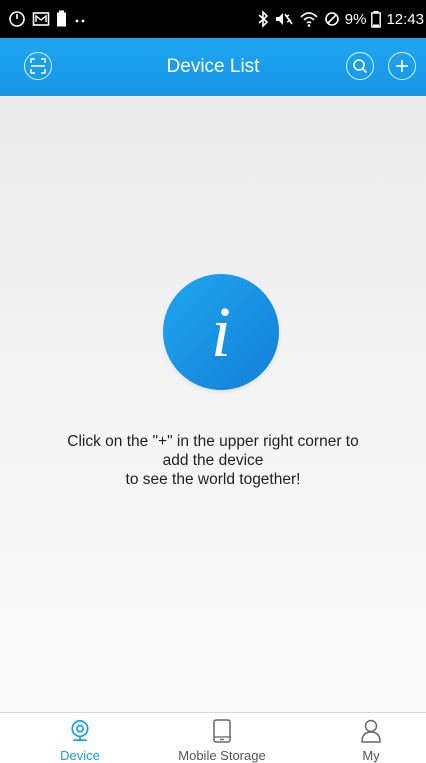  I want to click on search-button, so click(360, 66).